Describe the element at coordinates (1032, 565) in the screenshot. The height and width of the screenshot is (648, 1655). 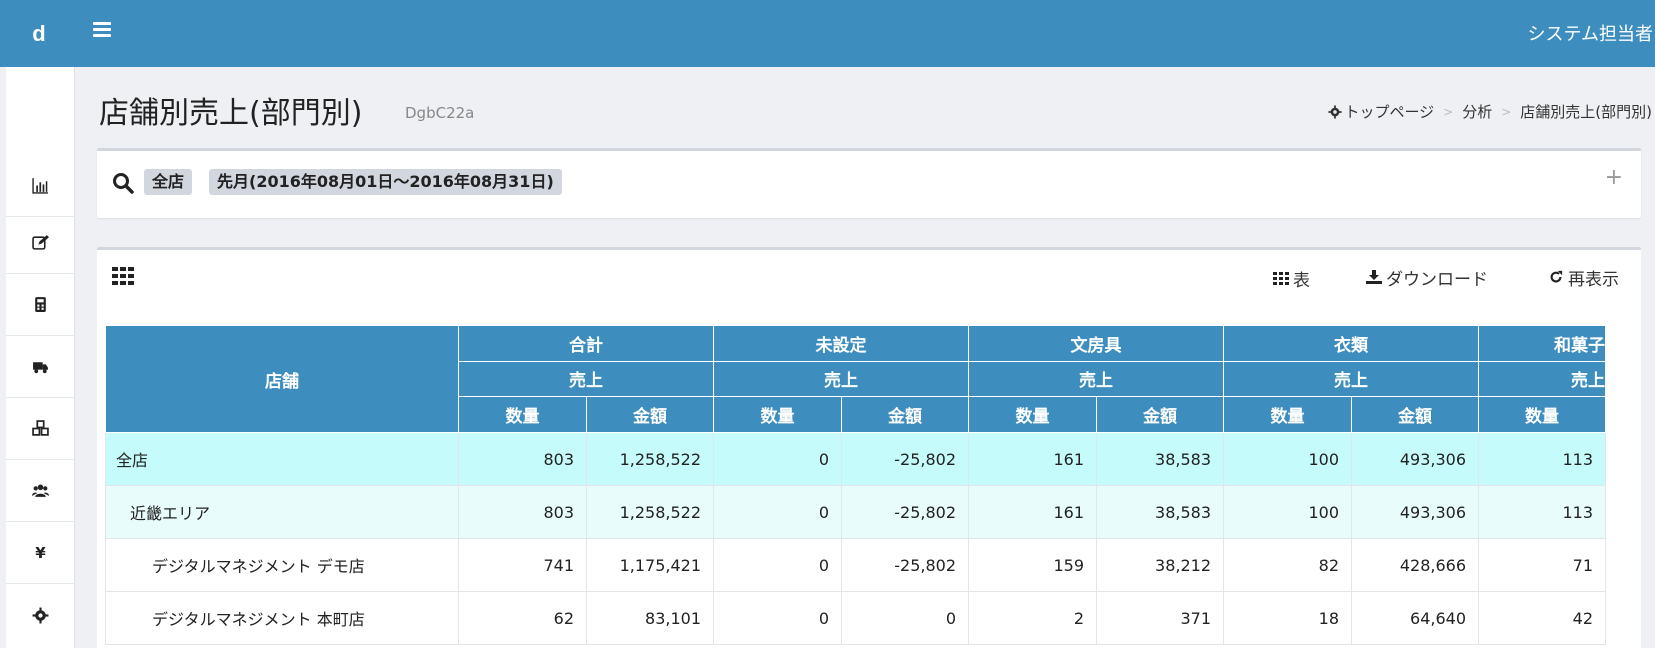
I see `qty-cell: 159` at that location.